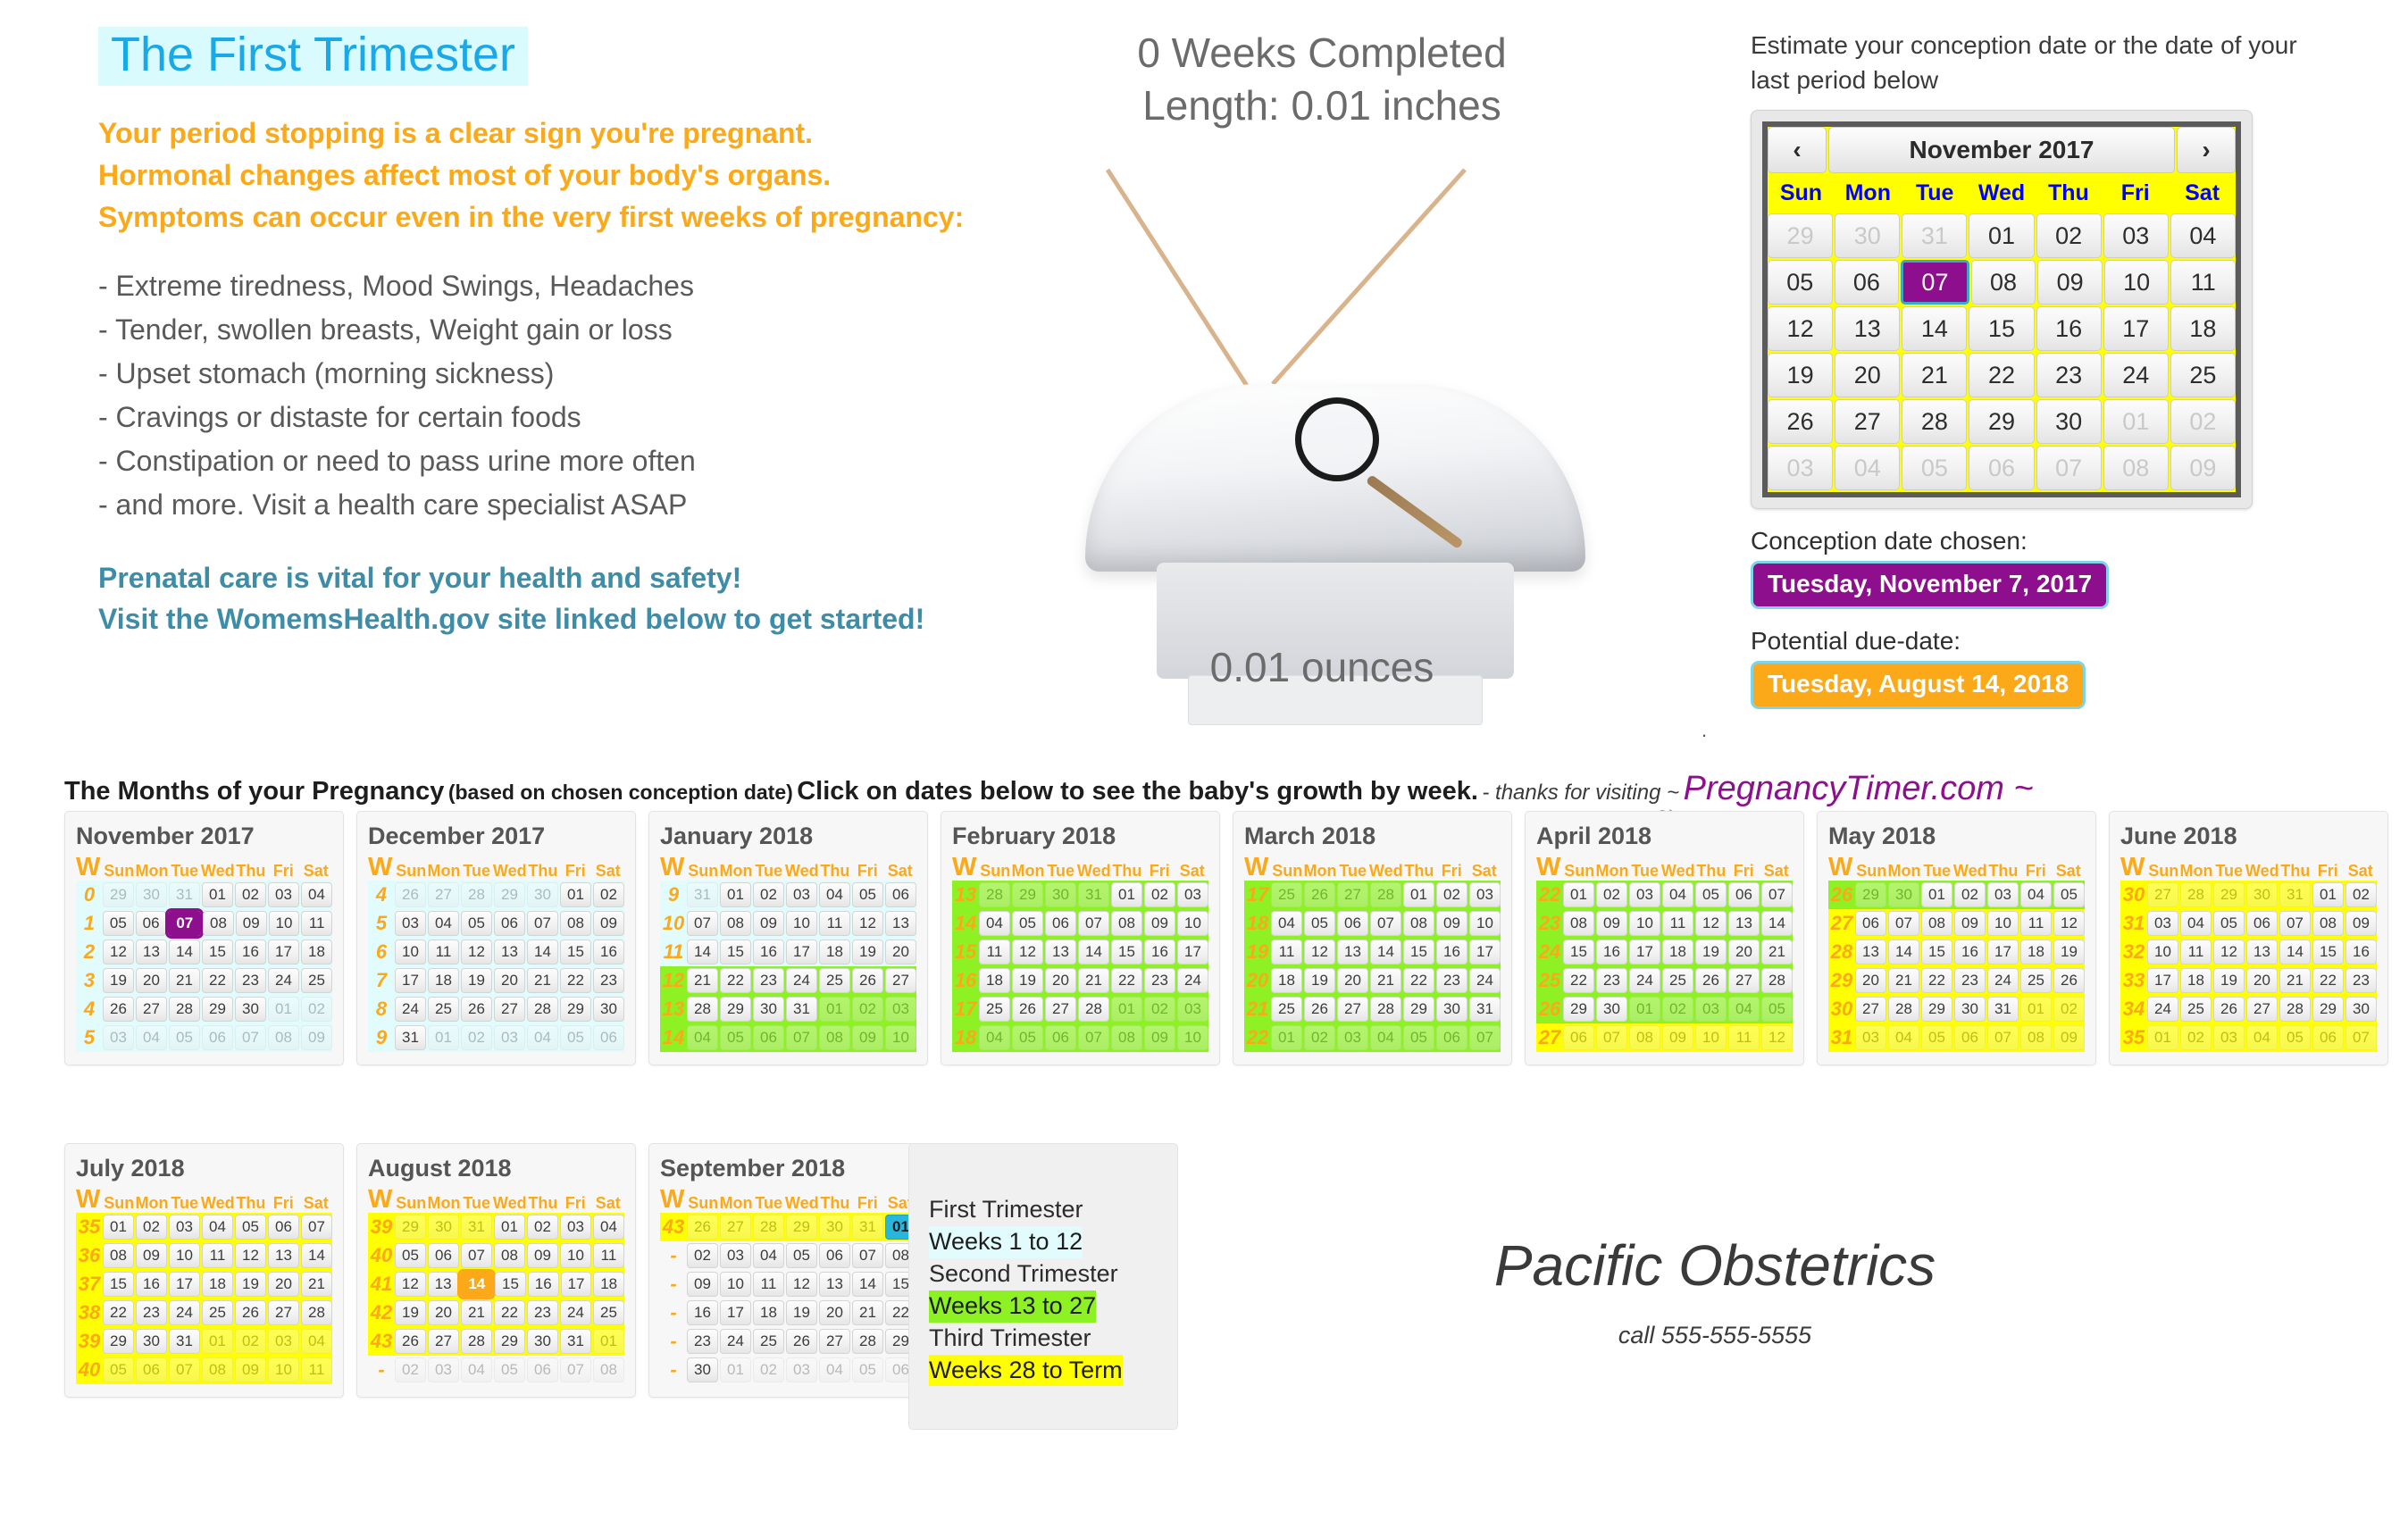 The width and height of the screenshot is (2408, 1520). I want to click on month-day: 22, so click(2328, 980).